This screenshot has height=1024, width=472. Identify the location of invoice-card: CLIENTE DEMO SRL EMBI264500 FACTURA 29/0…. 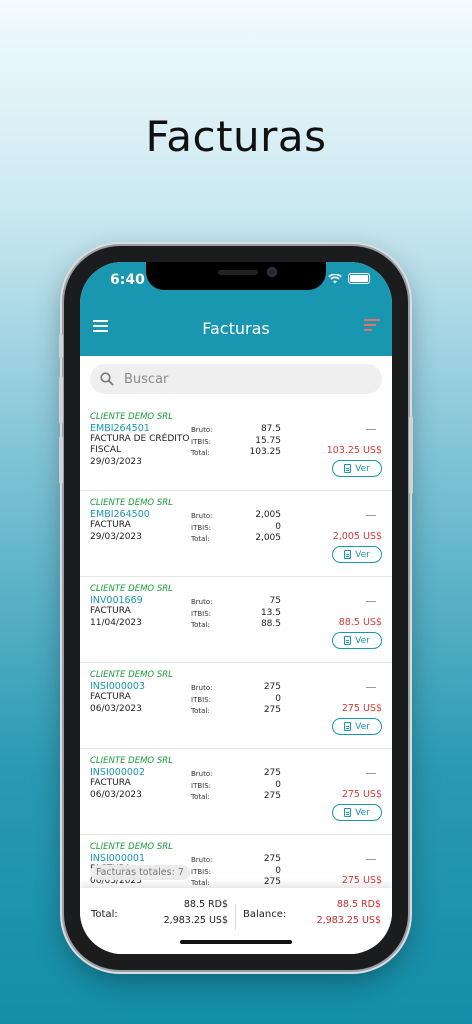
(236, 534).